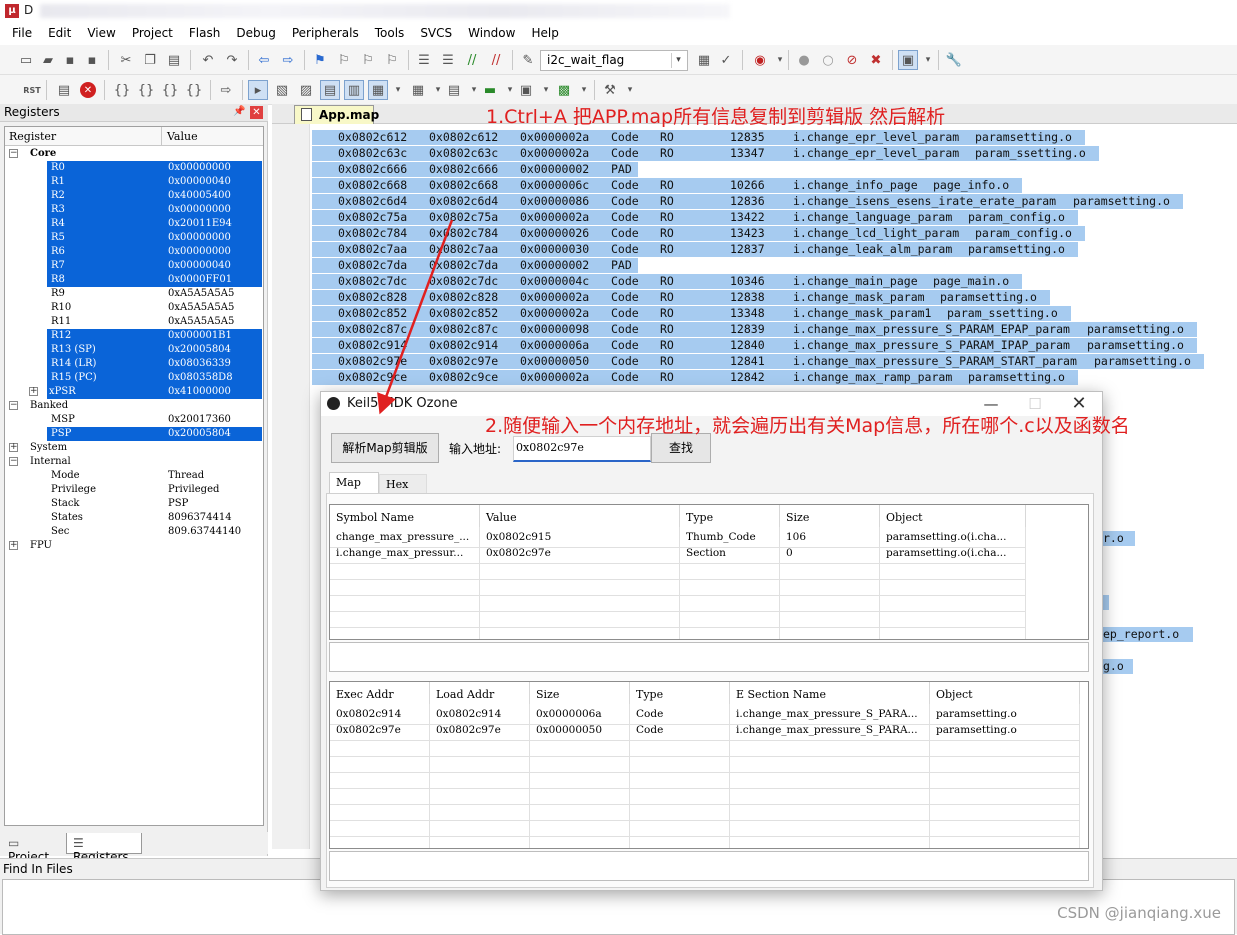 The image size is (1237, 935). I want to click on next-bookmark-icon: ⚐, so click(368, 60).